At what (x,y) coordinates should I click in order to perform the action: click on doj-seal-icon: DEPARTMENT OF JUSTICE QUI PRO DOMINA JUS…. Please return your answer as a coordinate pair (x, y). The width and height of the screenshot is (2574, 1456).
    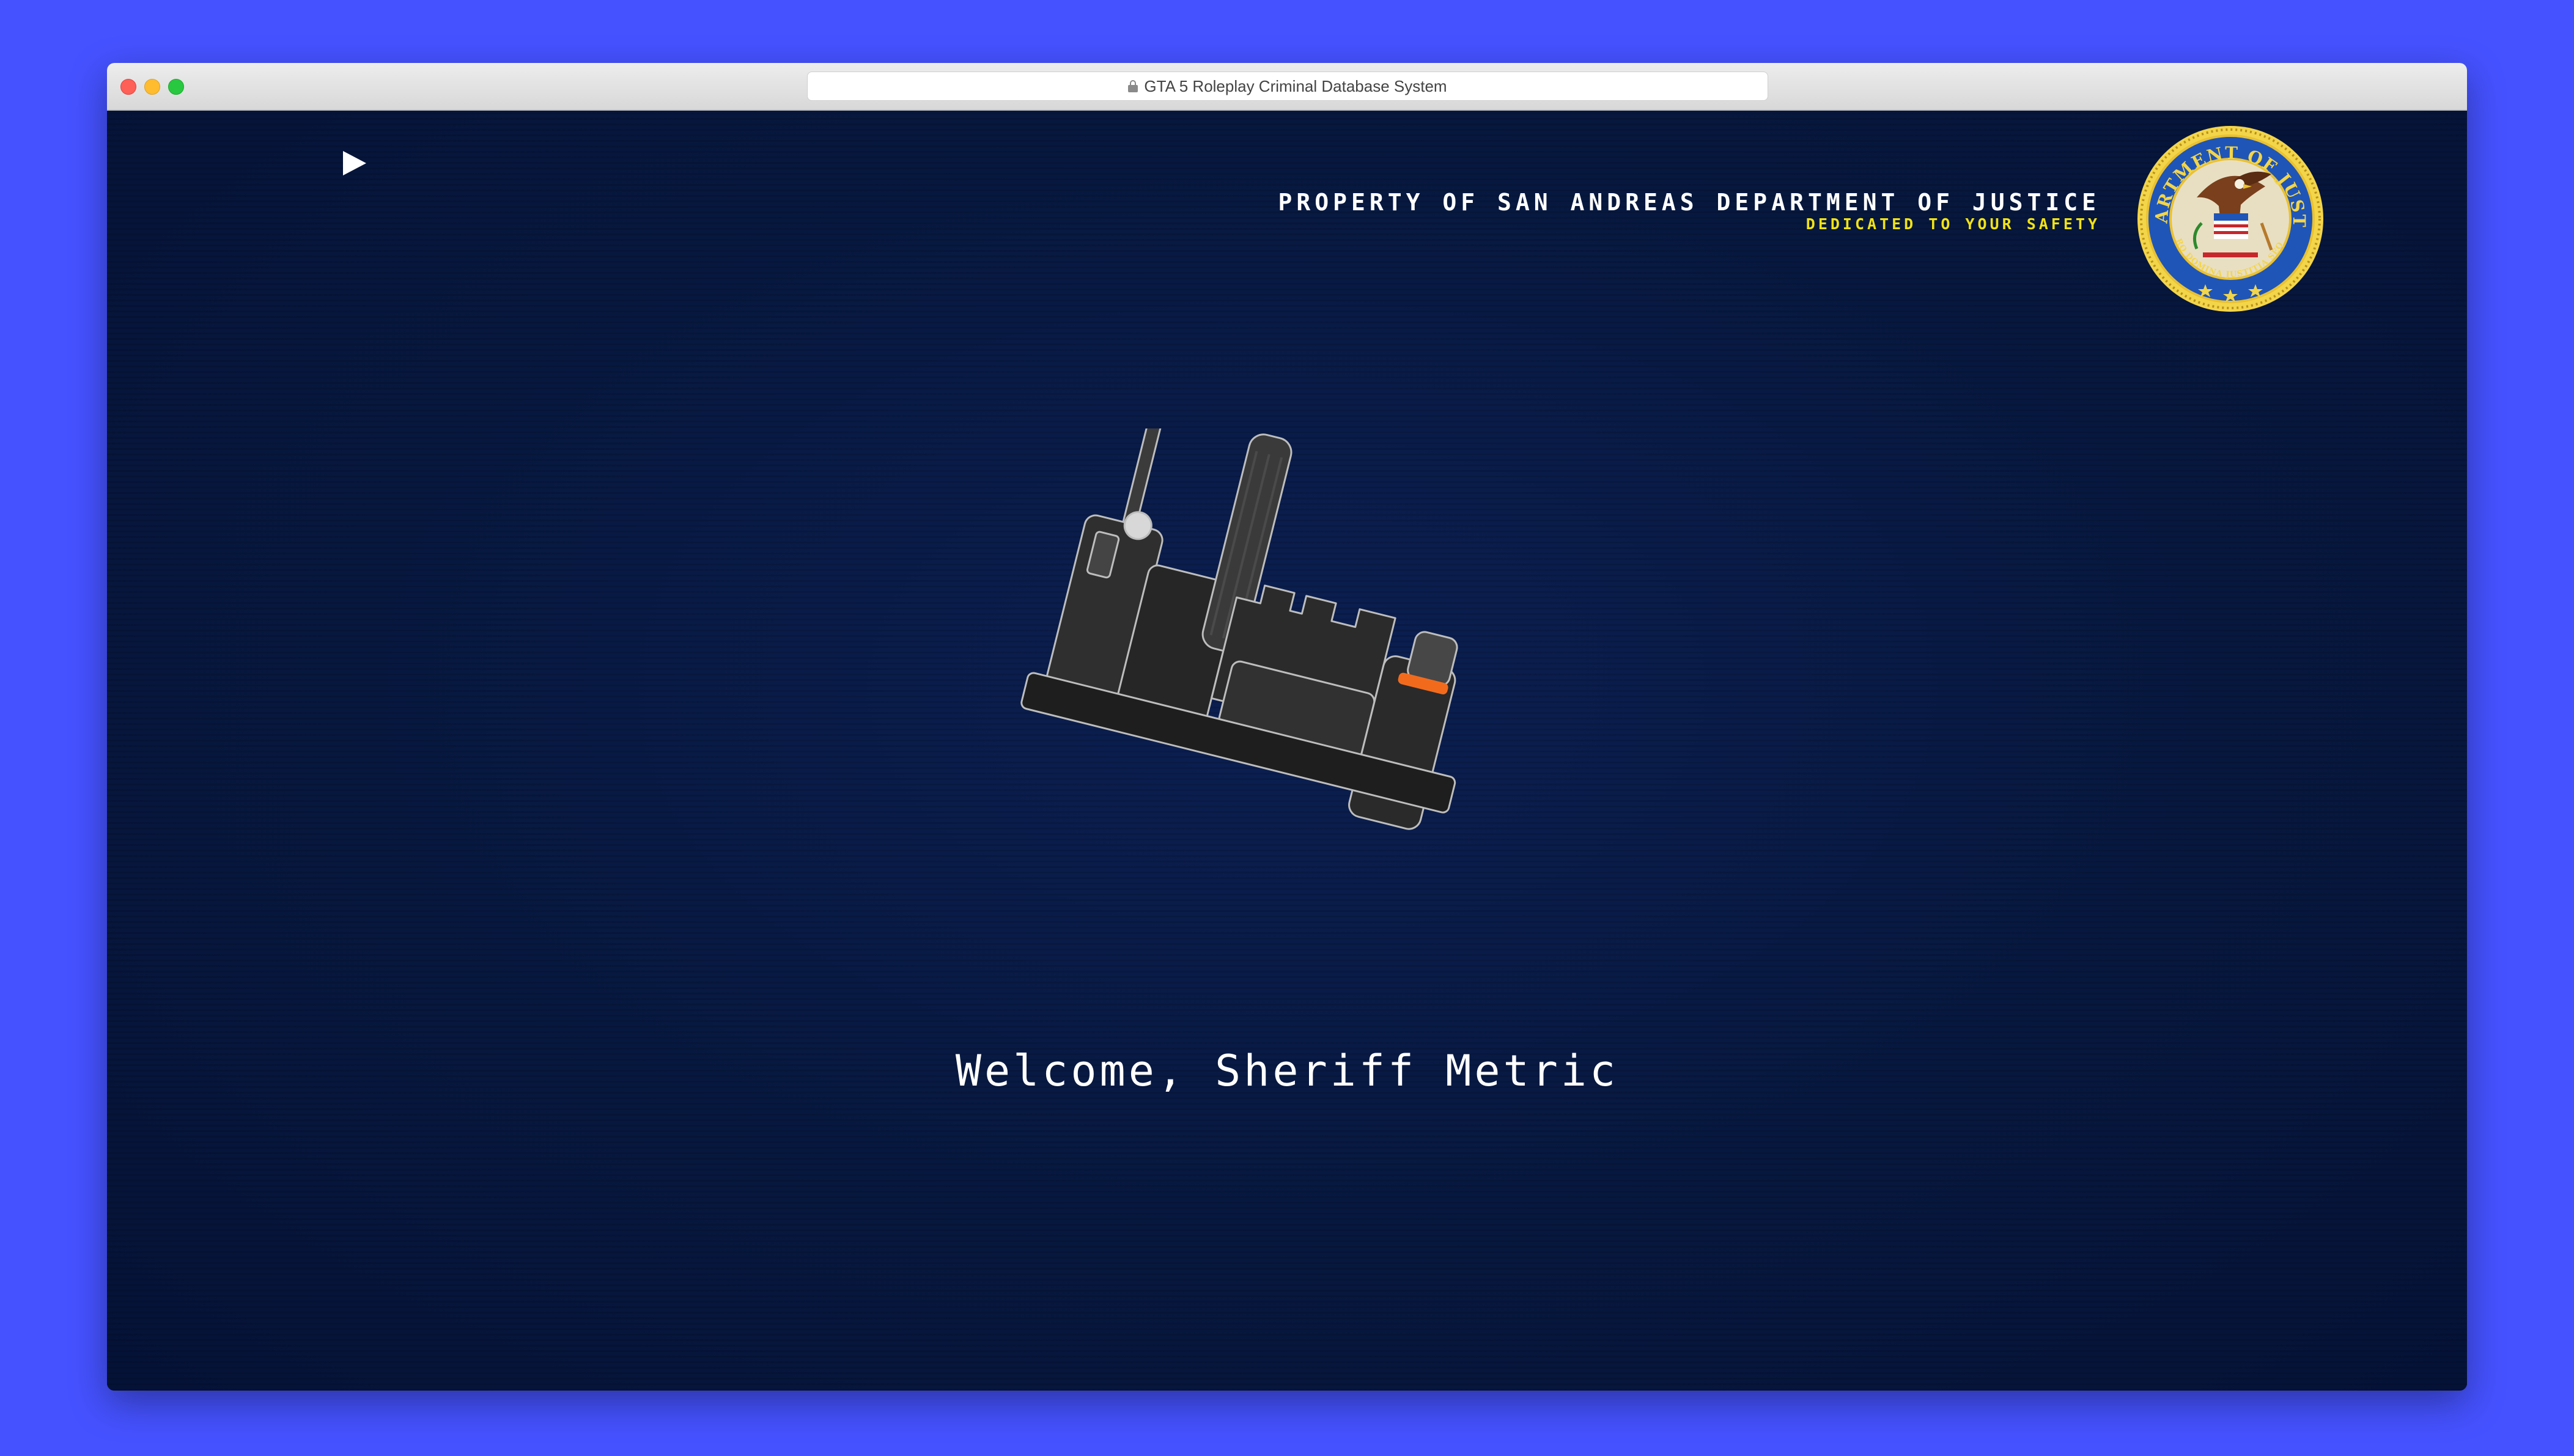
    Looking at the image, I should click on (2229, 218).